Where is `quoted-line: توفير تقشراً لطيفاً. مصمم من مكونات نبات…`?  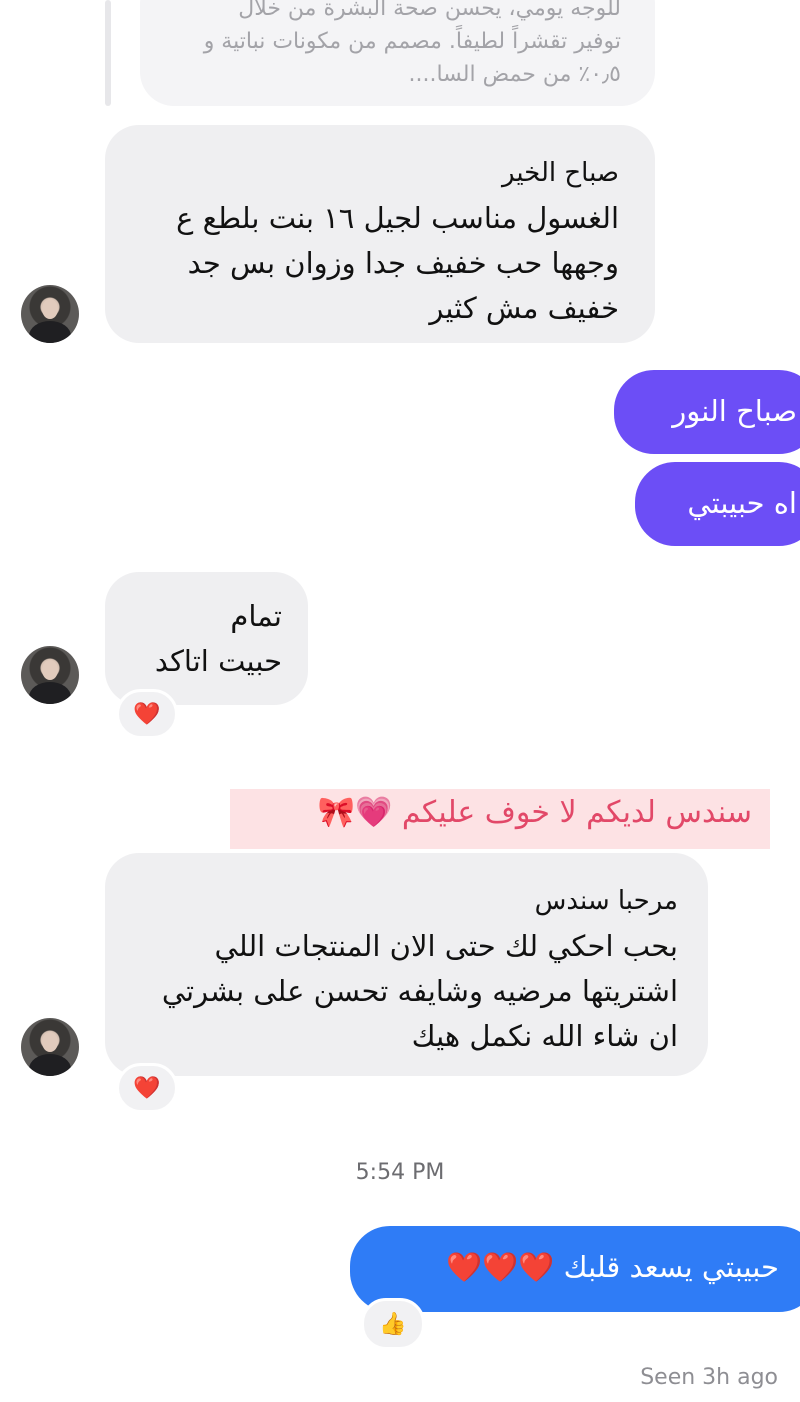 quoted-line: توفير تقشراً لطيفاً. مصمم من مكونات نبات… is located at coordinates (412, 41).